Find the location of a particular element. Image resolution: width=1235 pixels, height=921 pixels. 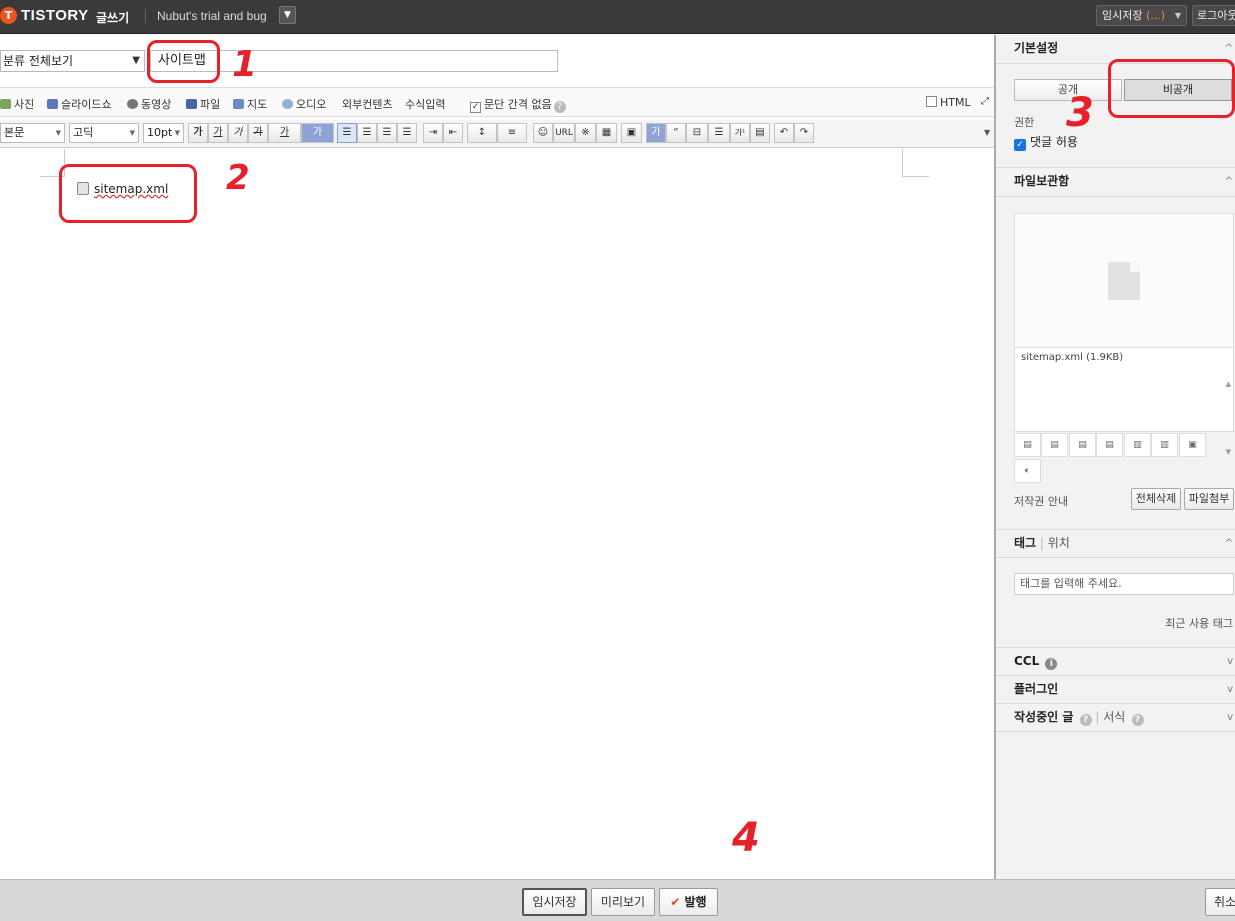

logout-button: 로그아웃 is located at coordinates (1213, 15).